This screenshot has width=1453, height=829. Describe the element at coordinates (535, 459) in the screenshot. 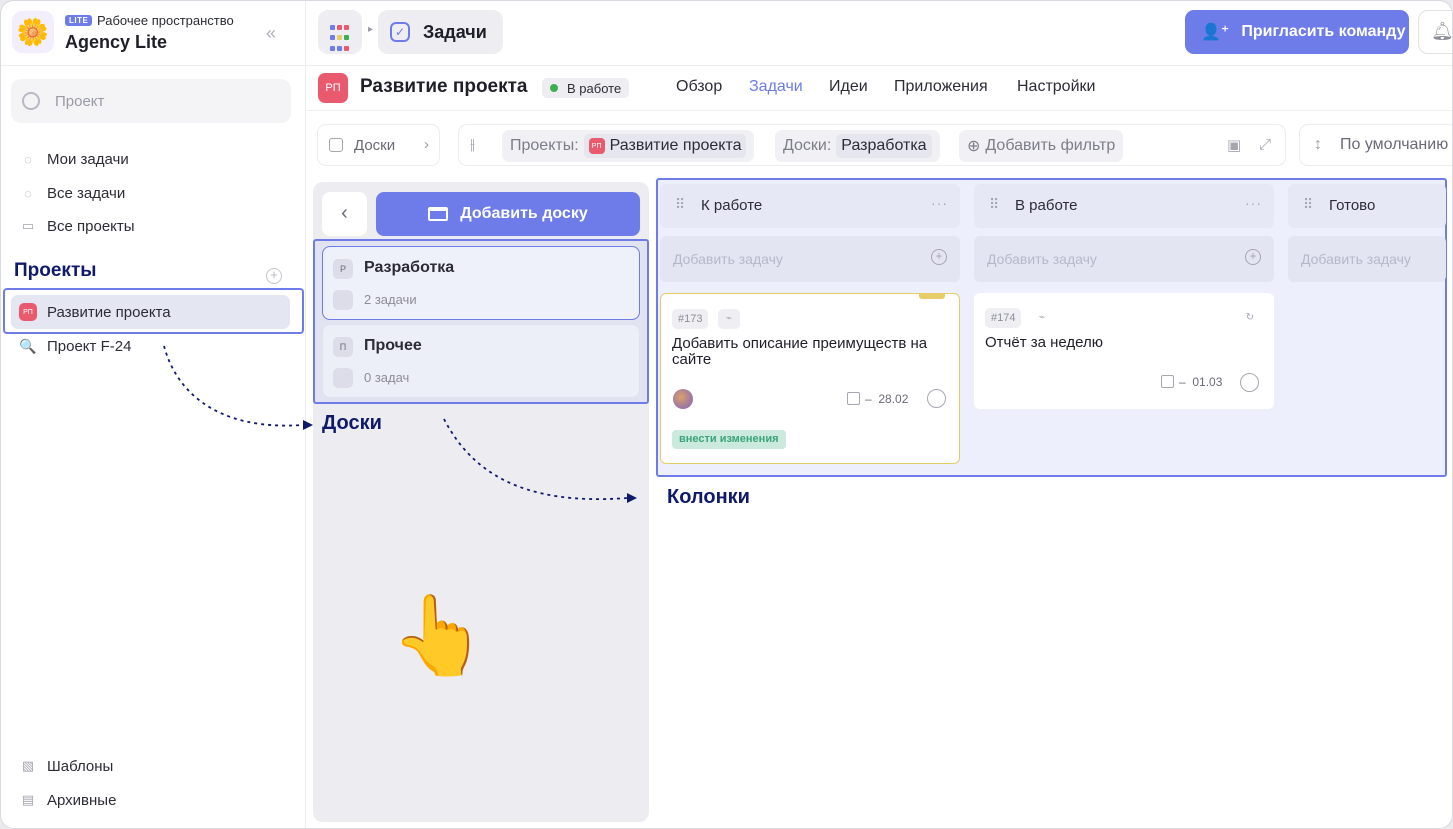

I see `arrow-to-columns` at that location.